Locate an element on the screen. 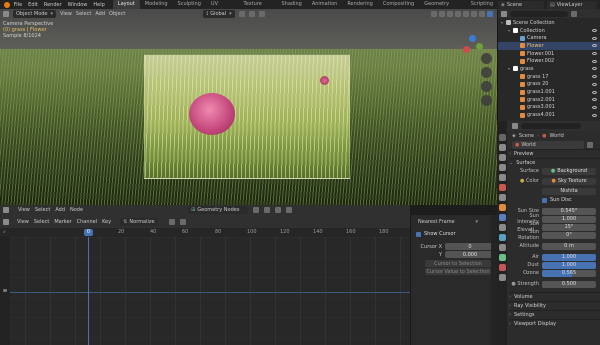 Image resolution: width=600 pixels, height=345 pixels. viewlayer-selector: ▤ ViewLayer is located at coordinates (572, 4).